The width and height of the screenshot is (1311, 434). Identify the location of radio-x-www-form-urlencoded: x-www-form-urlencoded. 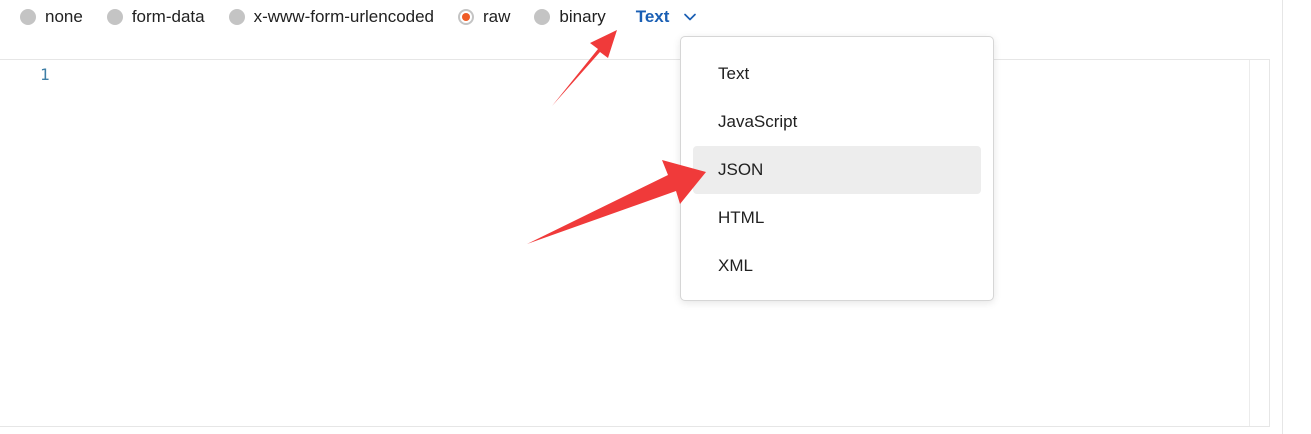
(331, 17).